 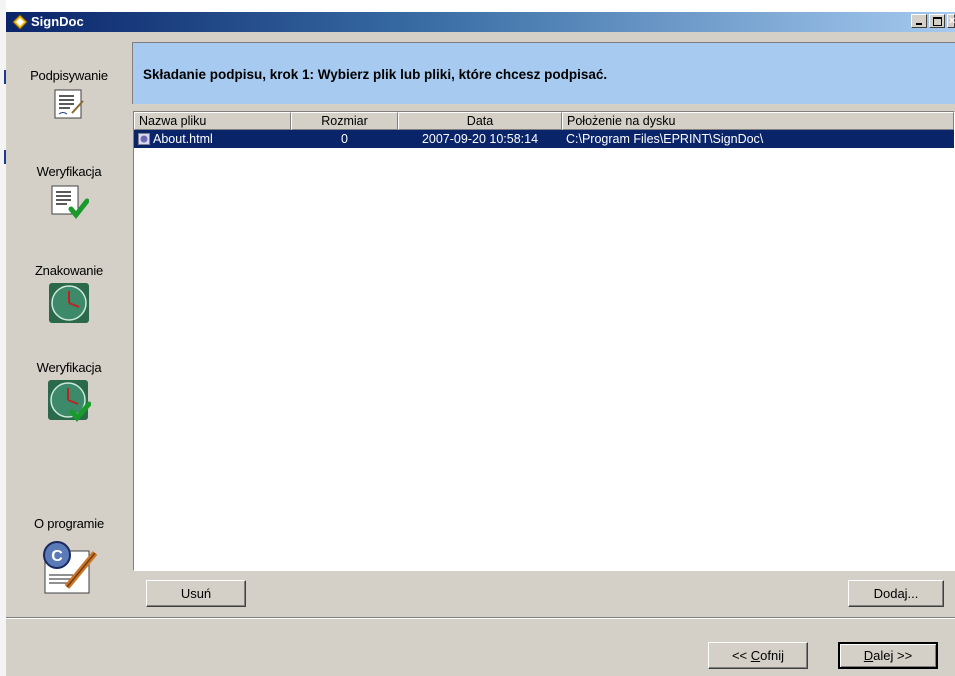 I want to click on column-name: Nazwa pliku, so click(x=212, y=121).